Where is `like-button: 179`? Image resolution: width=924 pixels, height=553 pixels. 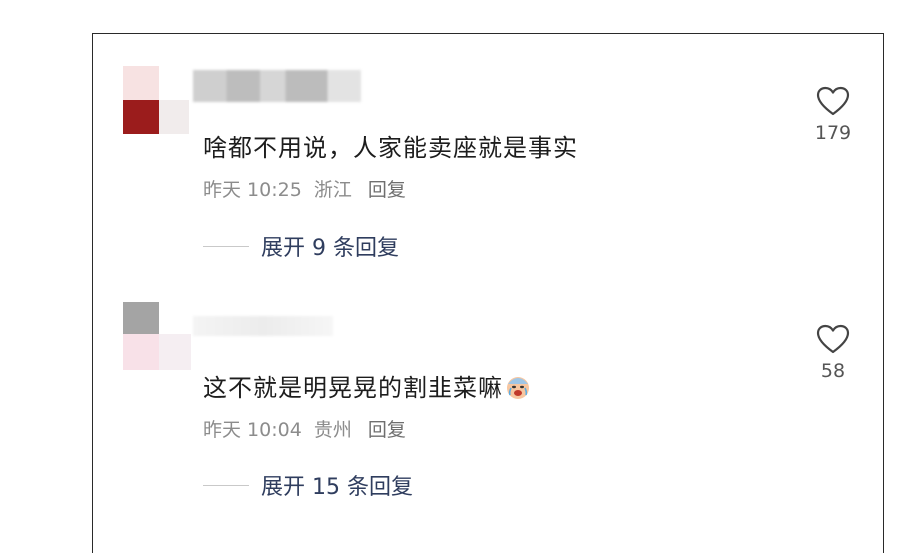
like-button: 179 is located at coordinates (833, 115).